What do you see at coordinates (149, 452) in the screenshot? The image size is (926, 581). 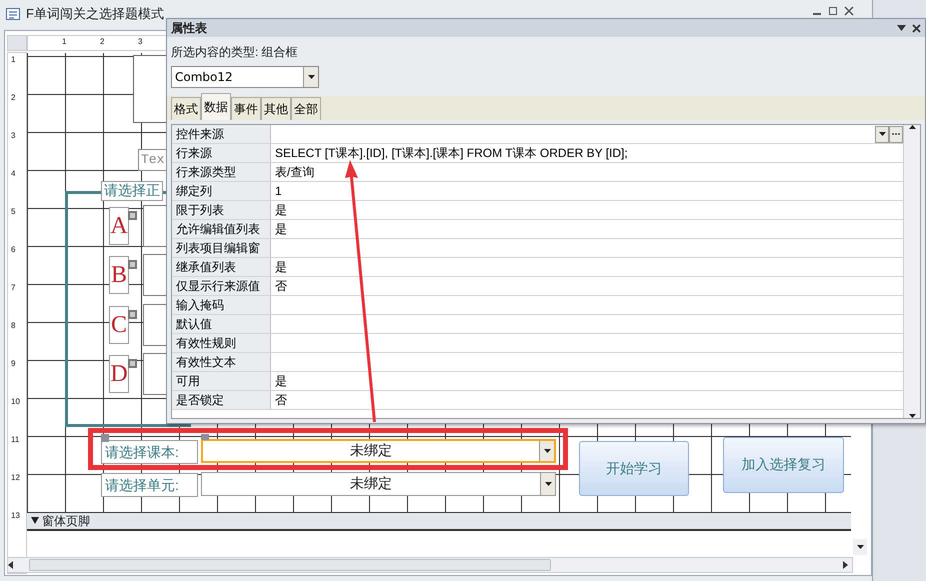 I see `field-label: 请选择课本:` at bounding box center [149, 452].